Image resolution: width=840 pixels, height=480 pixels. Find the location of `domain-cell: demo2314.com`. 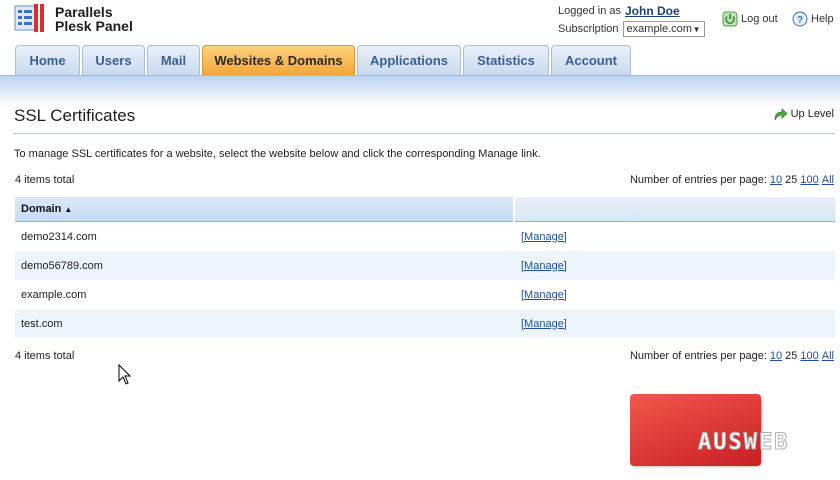

domain-cell: demo2314.com is located at coordinates (59, 236).